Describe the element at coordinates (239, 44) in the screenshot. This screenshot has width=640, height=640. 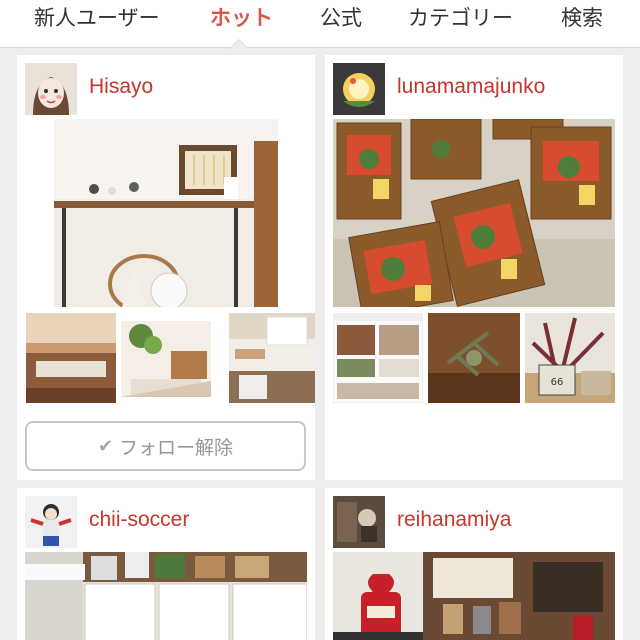
I see `active-tab-indicator` at that location.